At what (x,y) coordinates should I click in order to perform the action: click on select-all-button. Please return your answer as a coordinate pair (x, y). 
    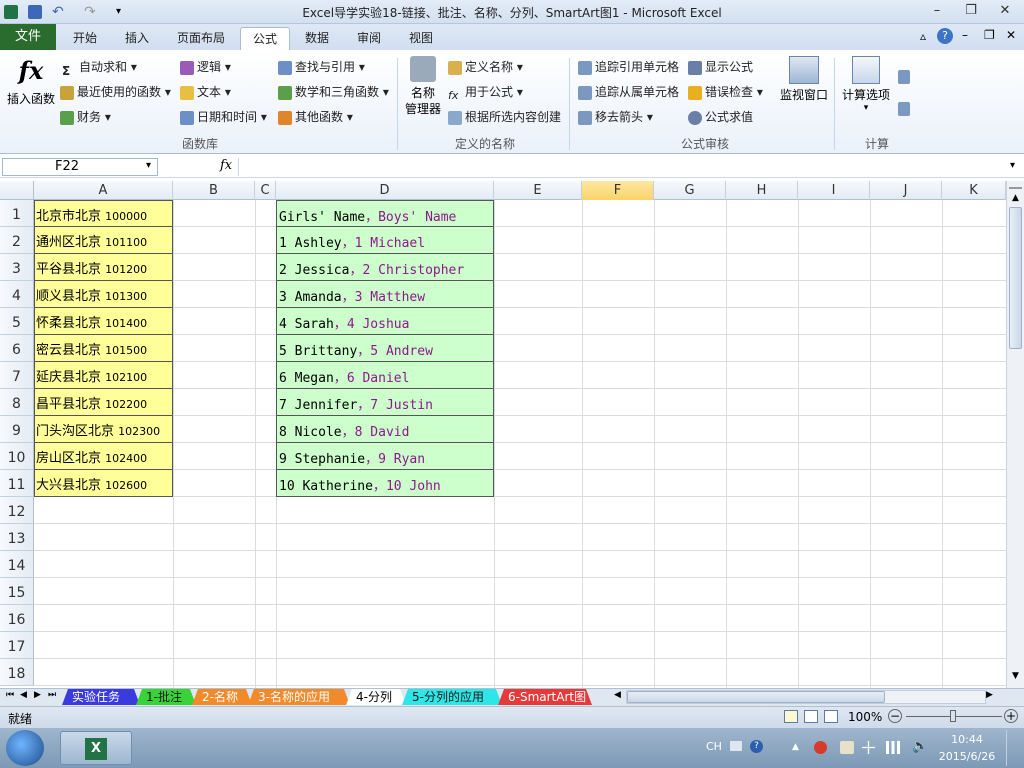
    Looking at the image, I should click on (17, 190).